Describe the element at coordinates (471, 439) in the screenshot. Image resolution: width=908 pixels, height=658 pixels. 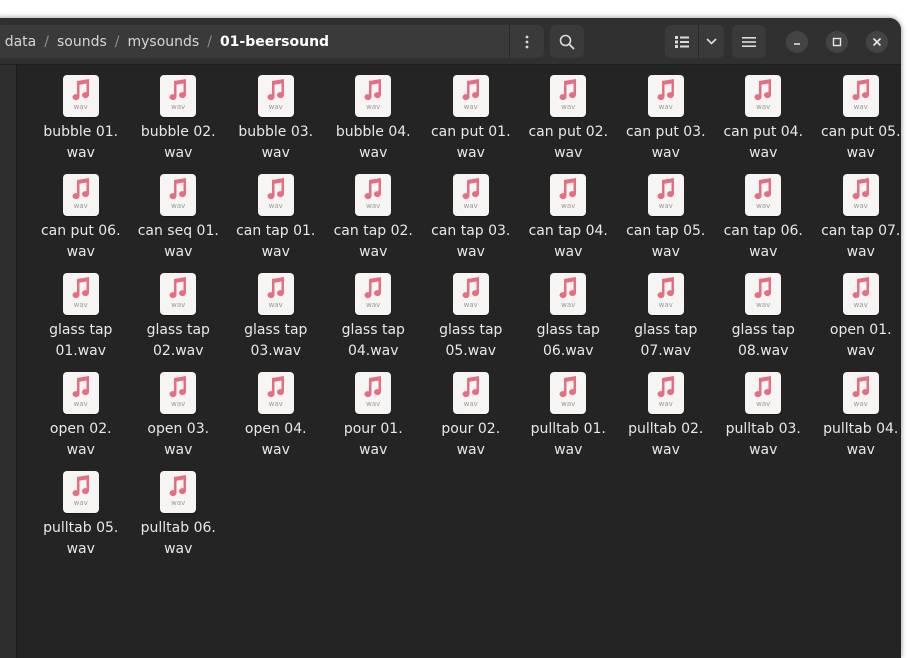
I see `file-name: pour 02. wav` at that location.